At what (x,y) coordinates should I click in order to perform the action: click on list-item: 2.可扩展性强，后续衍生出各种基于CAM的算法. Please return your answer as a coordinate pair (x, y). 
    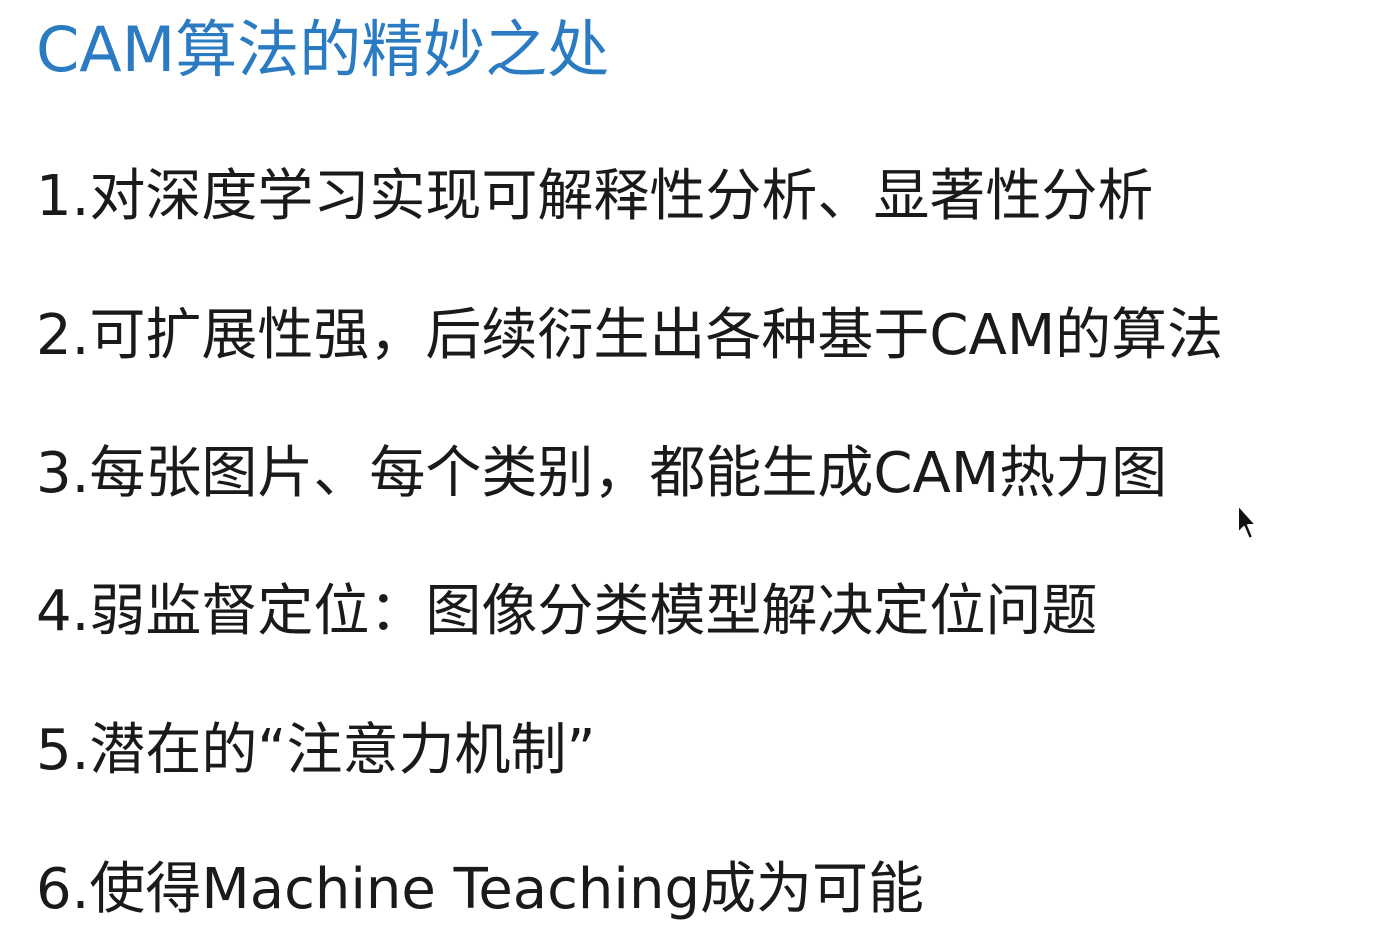
    Looking at the image, I should click on (630, 335).